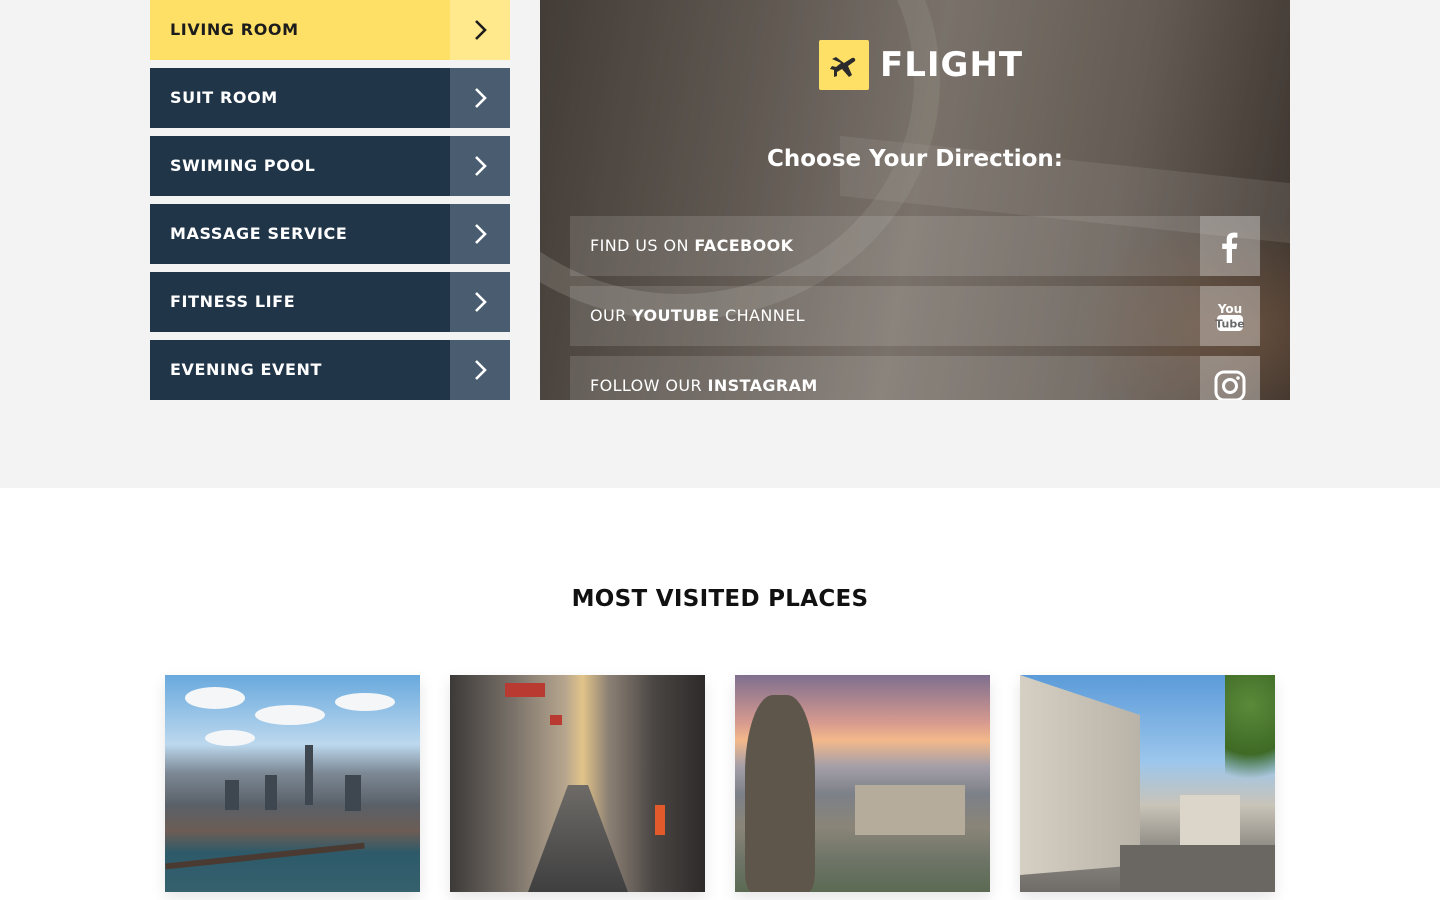  I want to click on place-card-studio, so click(1147, 783).